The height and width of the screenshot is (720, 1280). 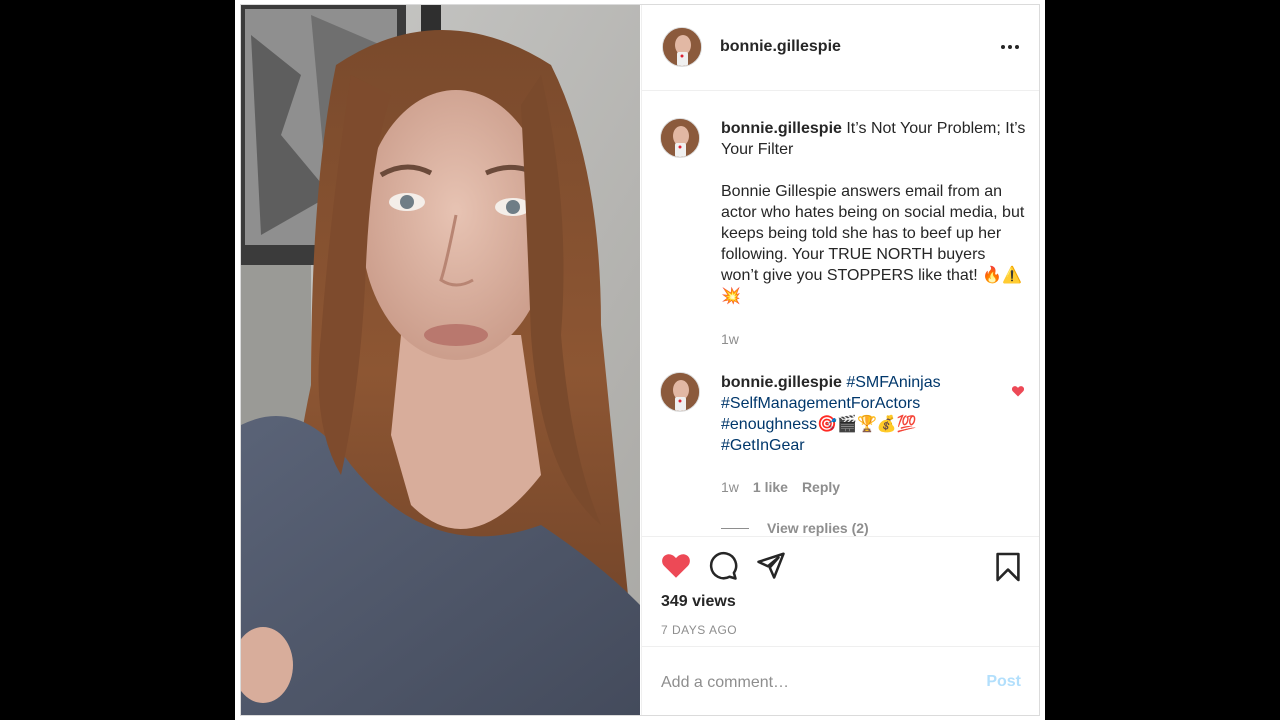 I want to click on comment-avatar, so click(x=680, y=392).